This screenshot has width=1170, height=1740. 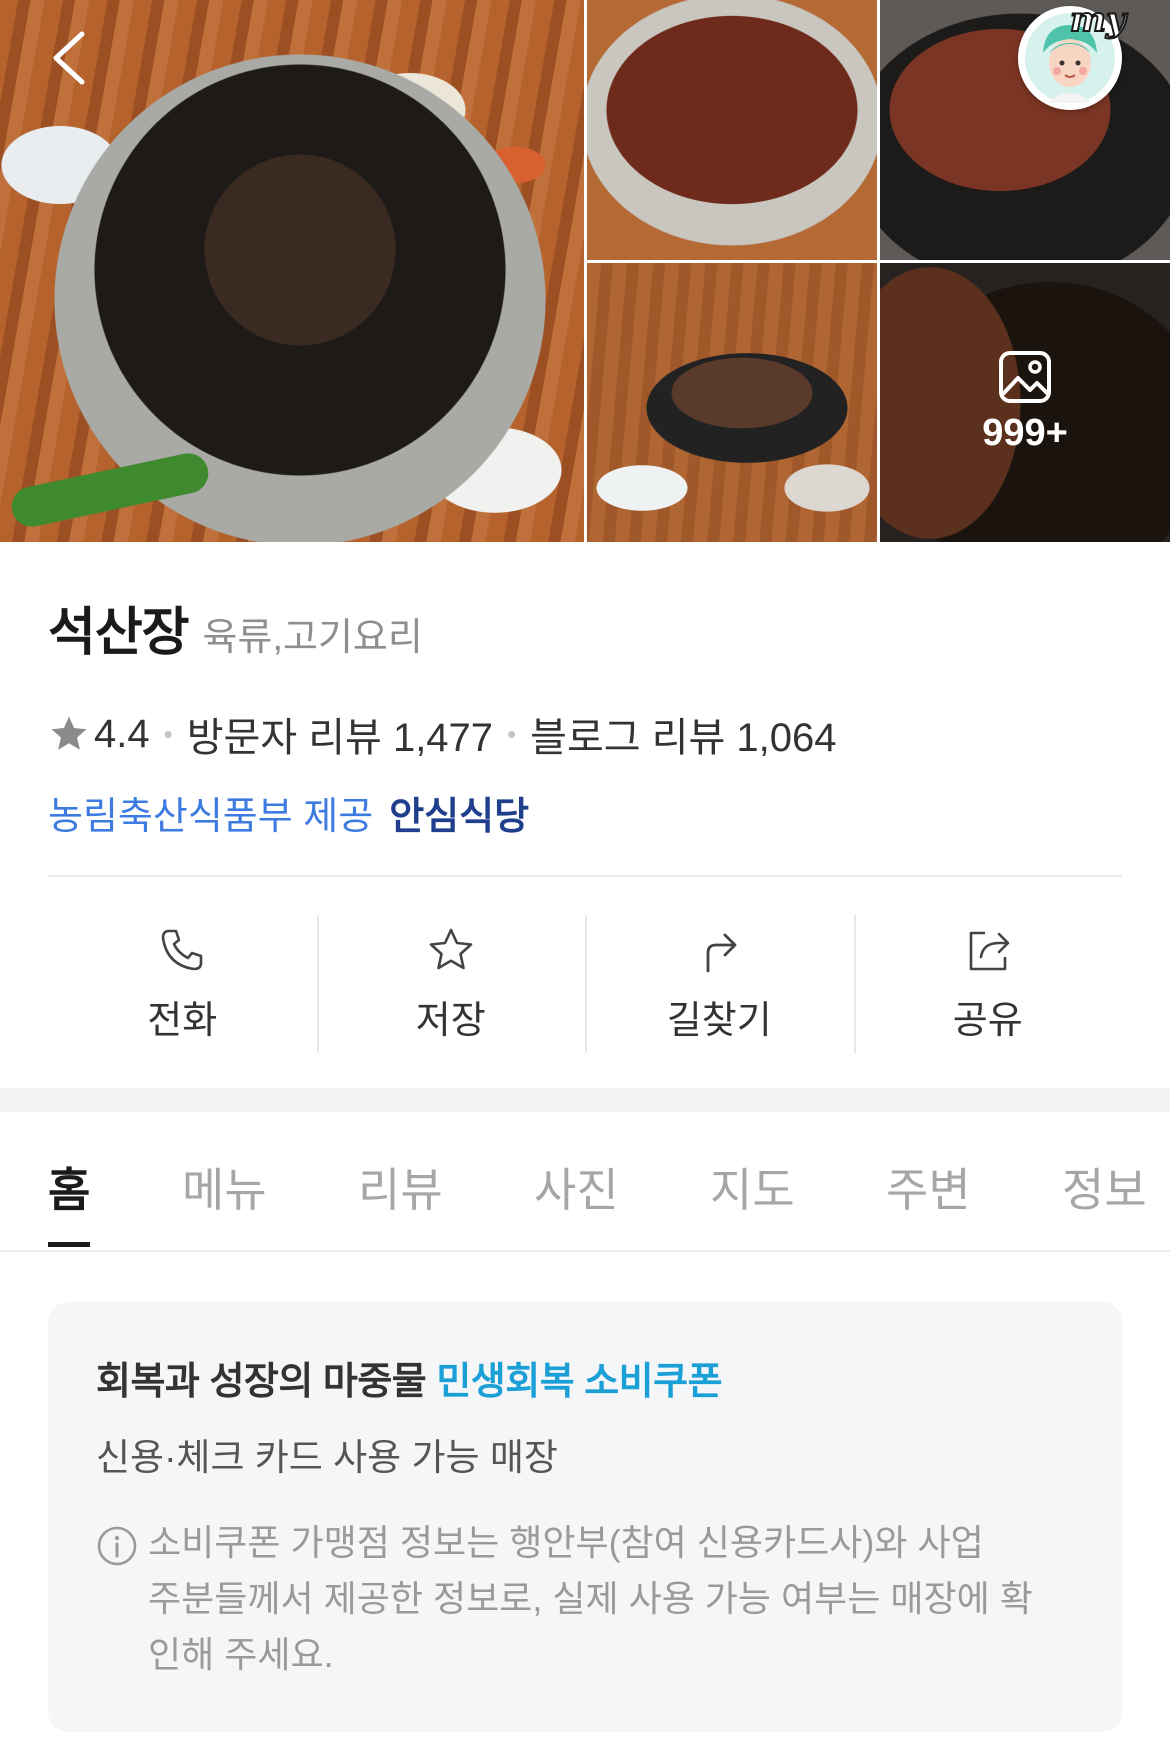 I want to click on action-label: 저장, so click(x=450, y=1020).